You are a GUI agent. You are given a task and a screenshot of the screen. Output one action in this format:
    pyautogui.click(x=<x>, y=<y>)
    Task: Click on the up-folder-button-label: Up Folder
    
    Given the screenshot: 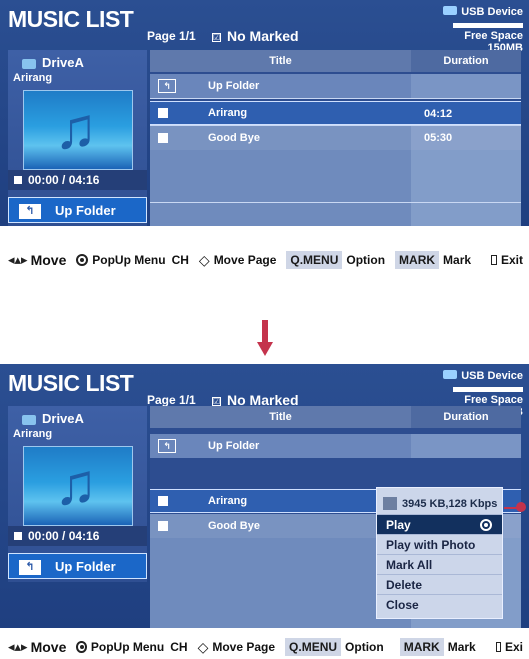 What is the action you would take?
    pyautogui.click(x=85, y=210)
    